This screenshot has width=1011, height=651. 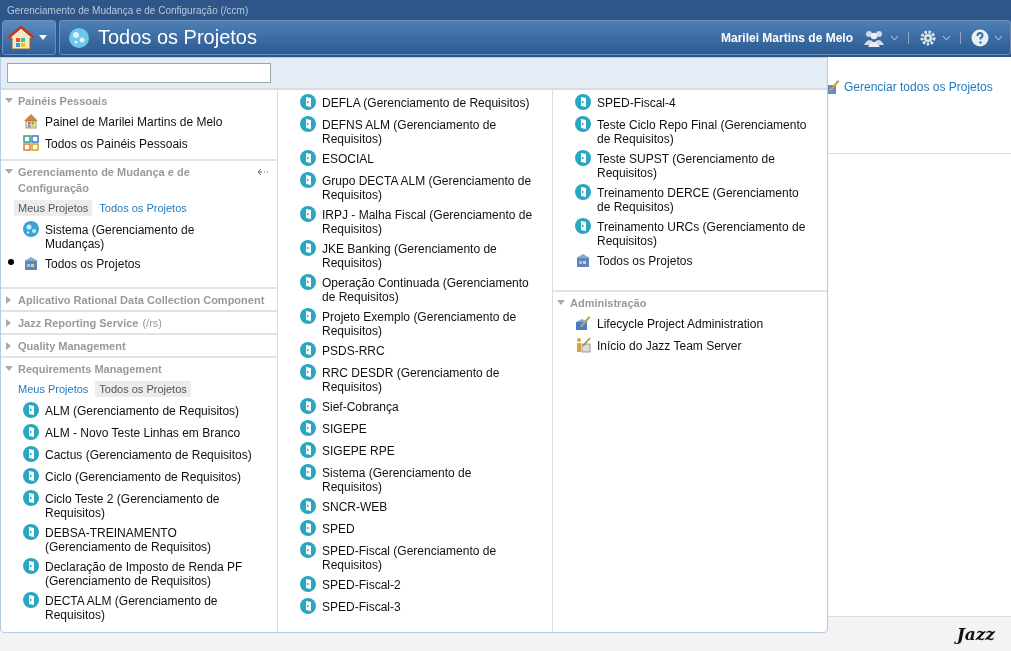 I want to click on dashboards-icon, so click(x=31, y=143).